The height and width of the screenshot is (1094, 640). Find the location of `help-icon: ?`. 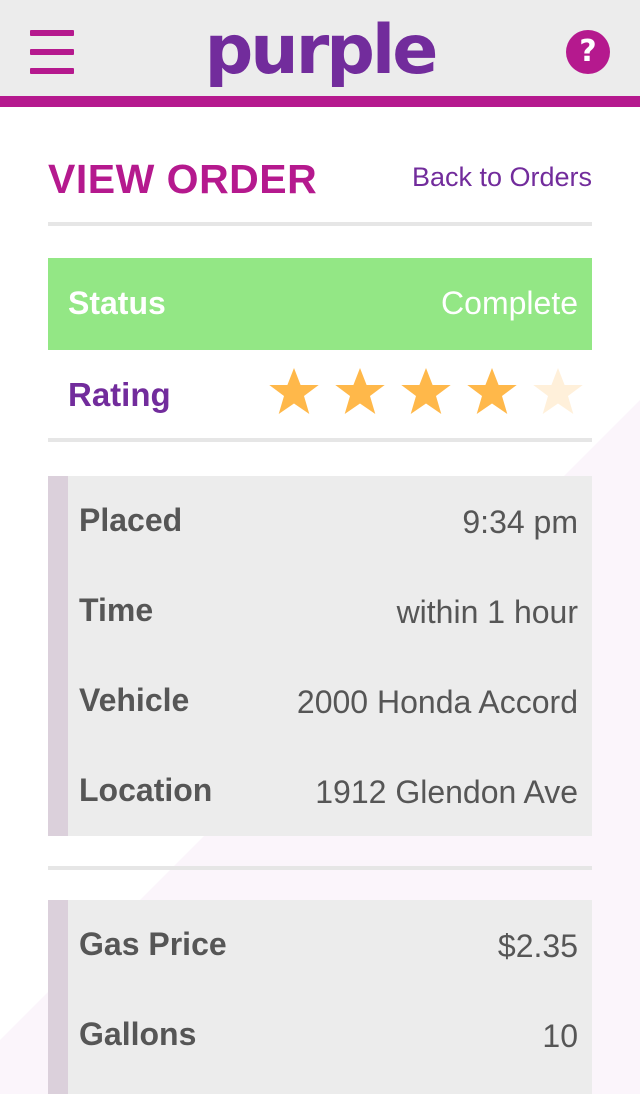

help-icon: ? is located at coordinates (588, 52).